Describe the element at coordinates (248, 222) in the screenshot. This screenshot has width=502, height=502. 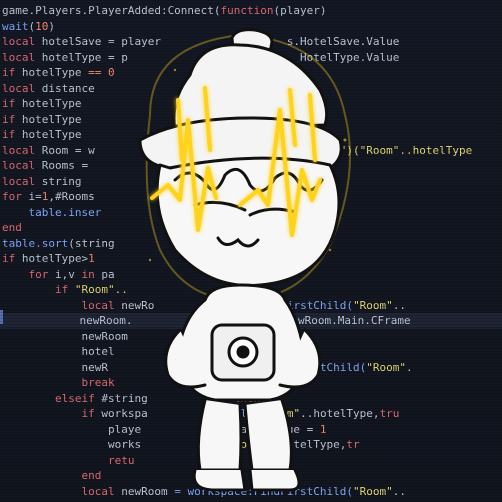
I see `head` at that location.